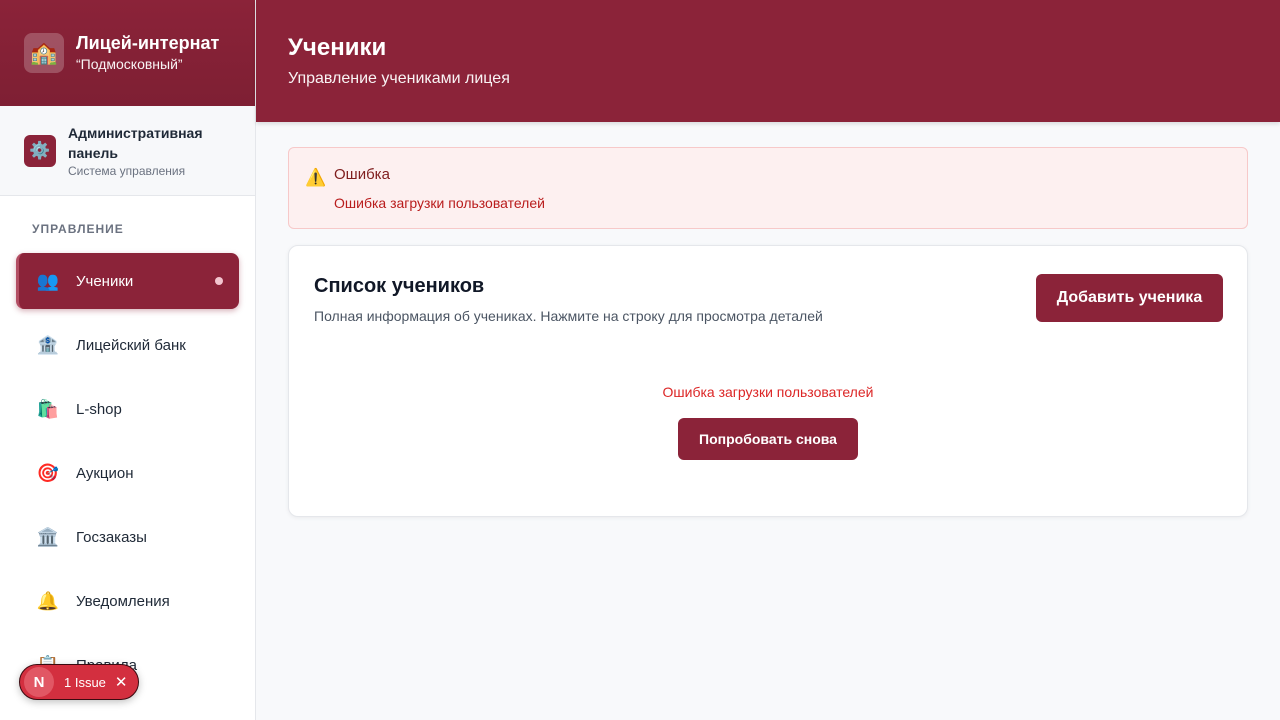 The width and height of the screenshot is (1280, 720). What do you see at coordinates (48, 536) in the screenshot?
I see `government-building-icon: 🏛️` at bounding box center [48, 536].